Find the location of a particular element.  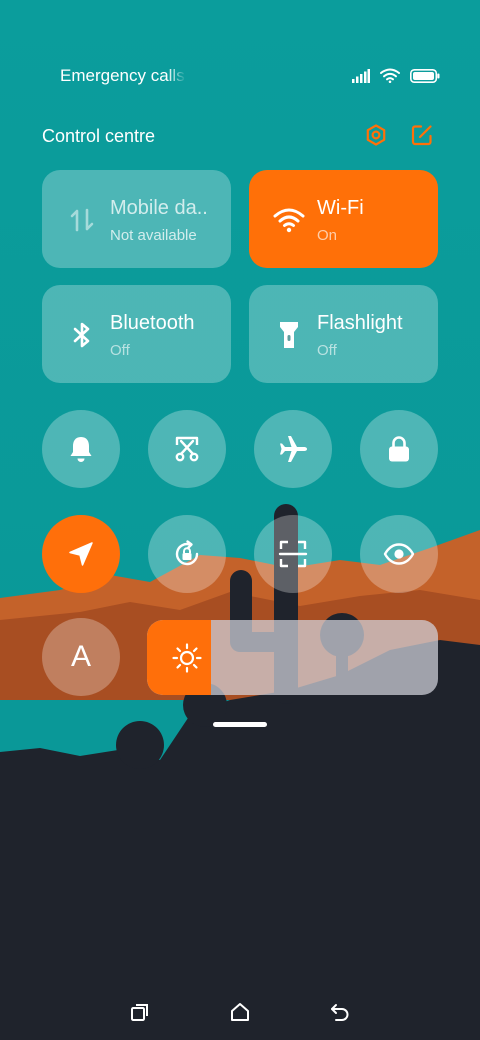

airplane-icon is located at coordinates (293, 449).